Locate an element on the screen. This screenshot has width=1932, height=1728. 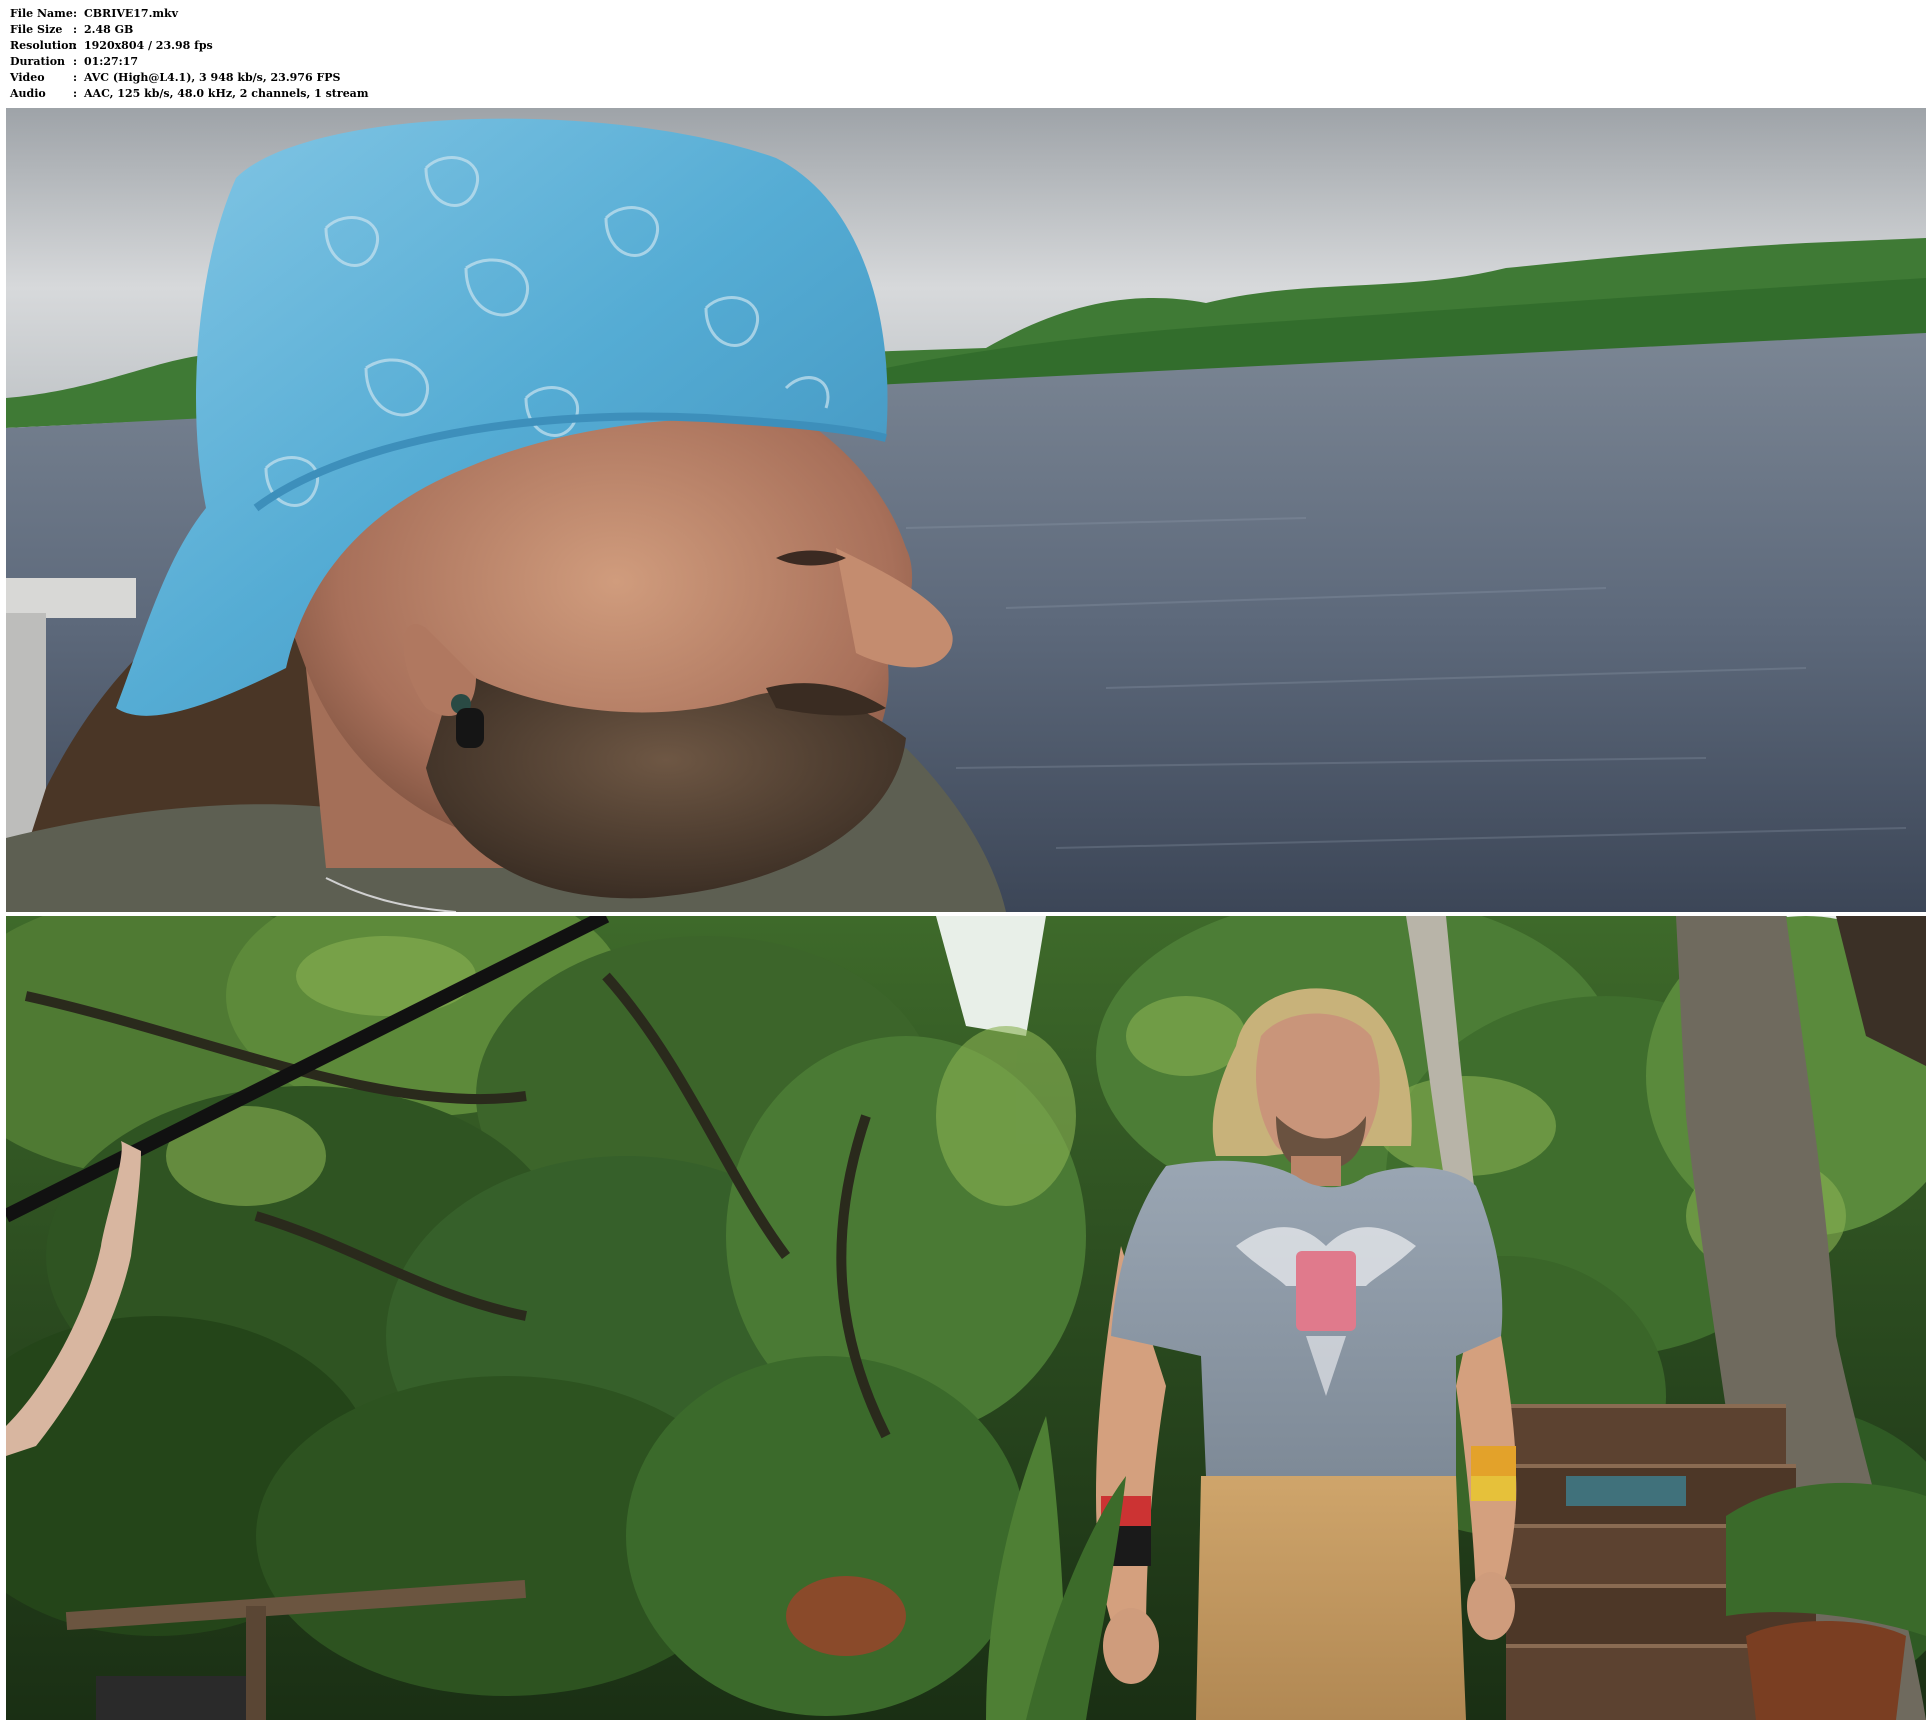
media-info-value: 1920x804 / 23.98 fps is located at coordinates (148, 45).